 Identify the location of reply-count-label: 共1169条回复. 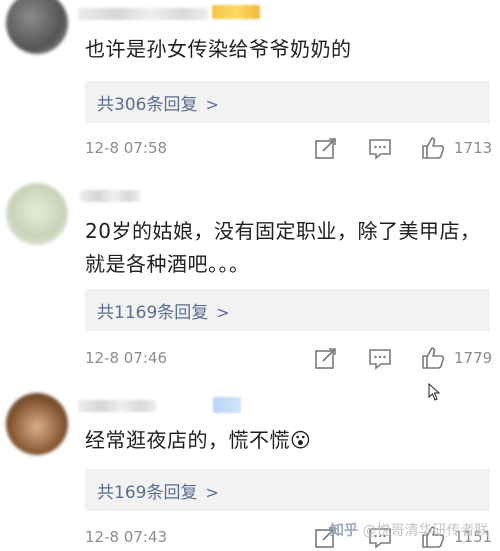
(153, 313).